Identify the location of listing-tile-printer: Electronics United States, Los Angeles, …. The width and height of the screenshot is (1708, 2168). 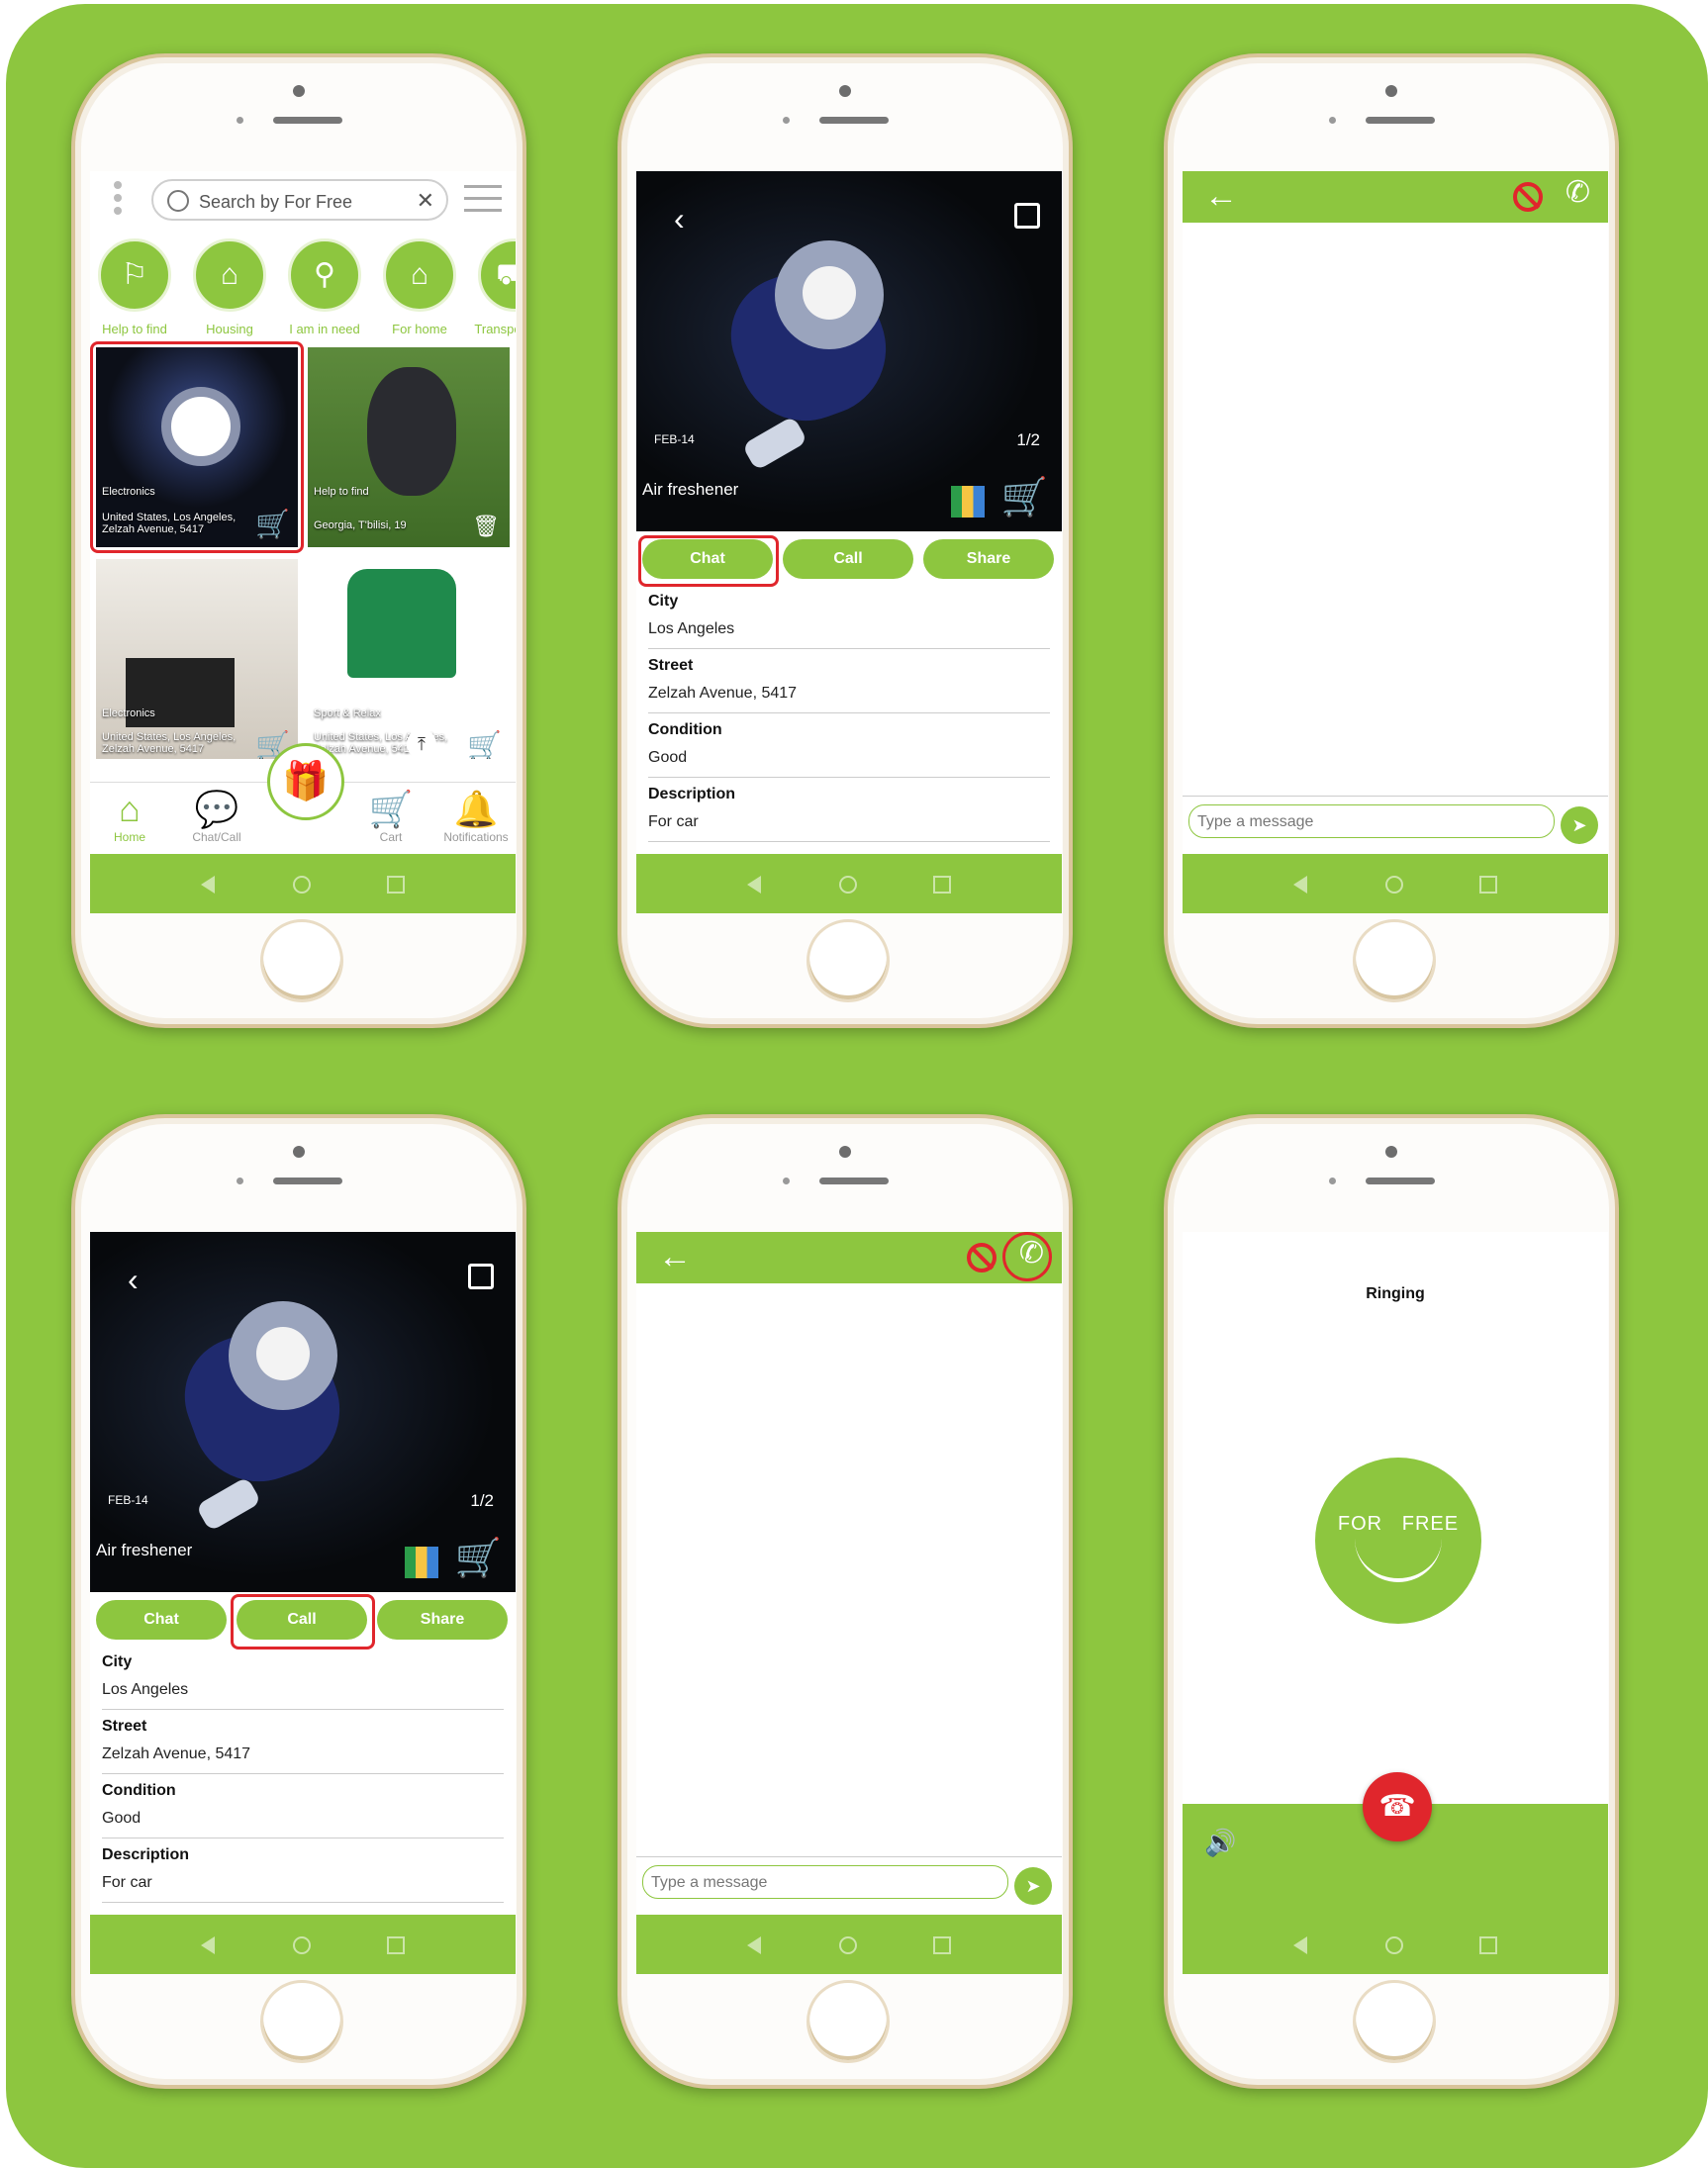
(197, 659).